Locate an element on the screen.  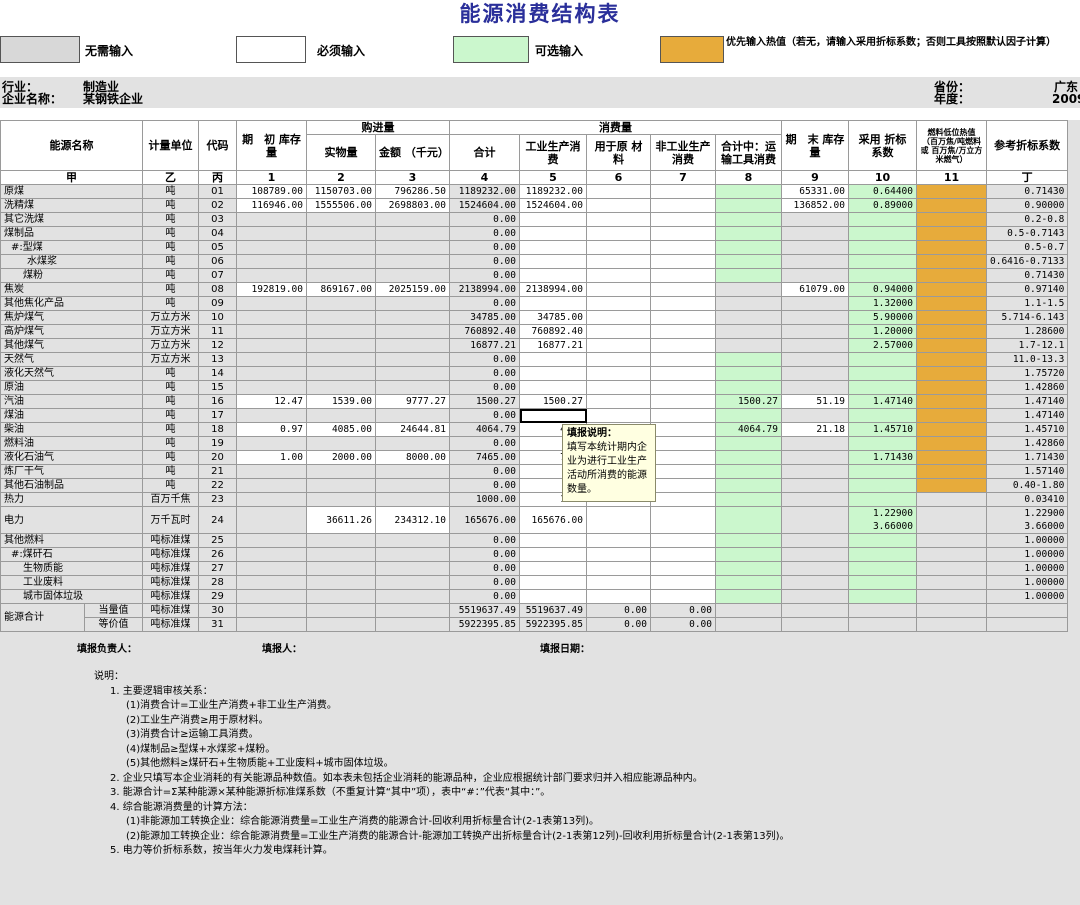
cell-c2: 1555506.00 is located at coordinates (341, 205).